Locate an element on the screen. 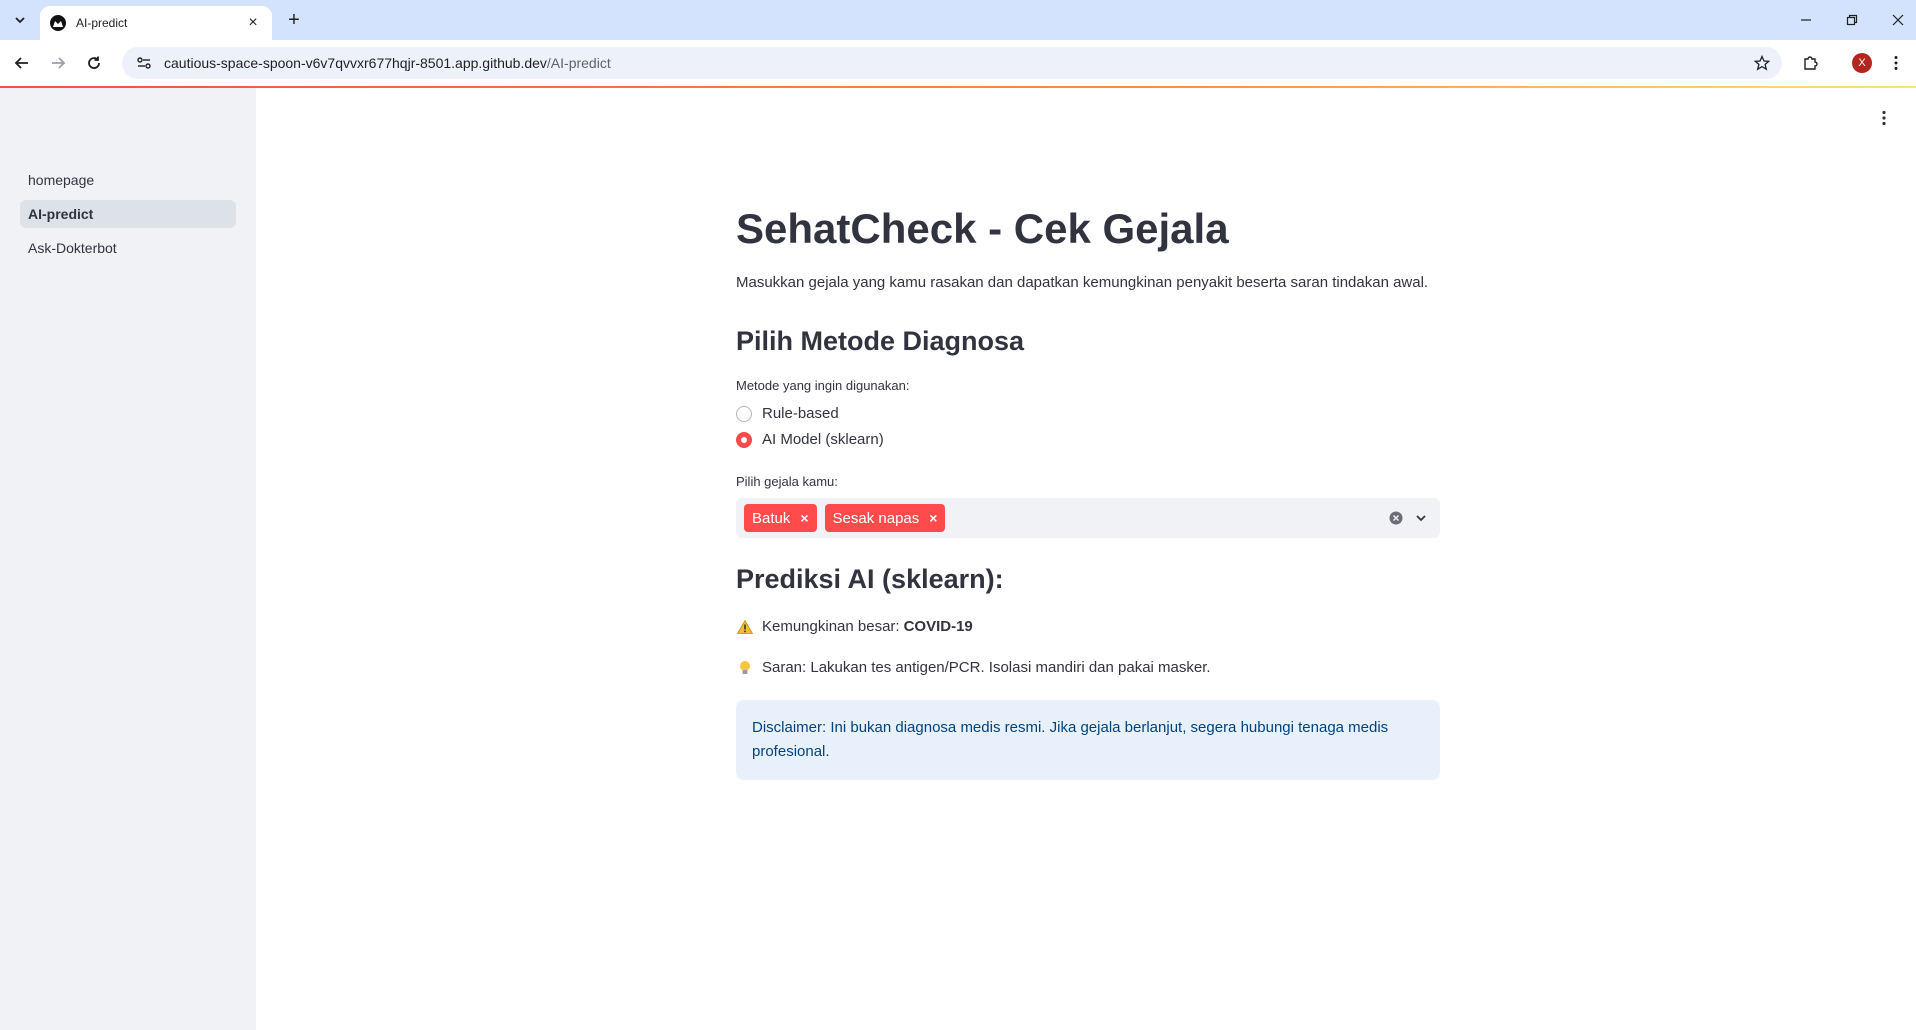 This screenshot has height=1030, width=1916. avatar: X is located at coordinates (1862, 63).